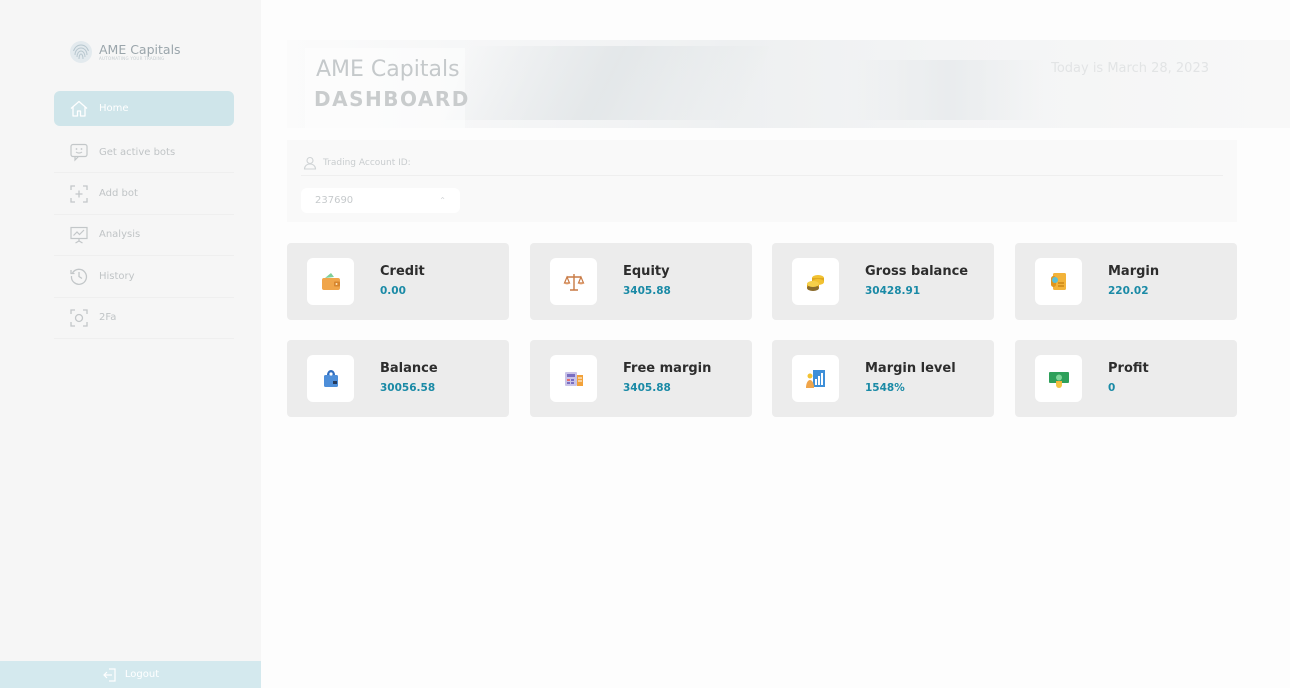 The width and height of the screenshot is (1290, 688). Describe the element at coordinates (917, 271) in the screenshot. I see `stat-title: Gross balance` at that location.